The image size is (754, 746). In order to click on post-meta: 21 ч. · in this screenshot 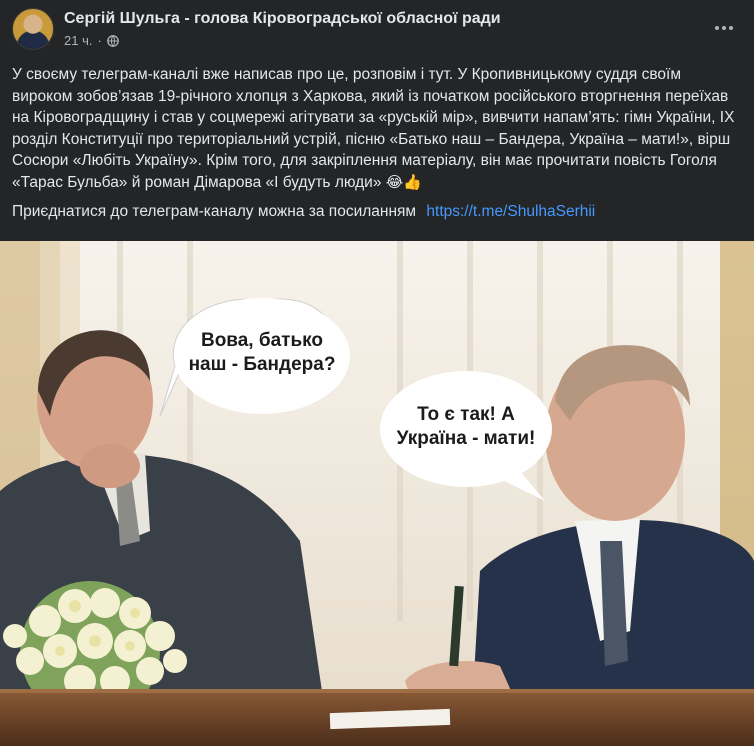, I will do `click(91, 40)`.